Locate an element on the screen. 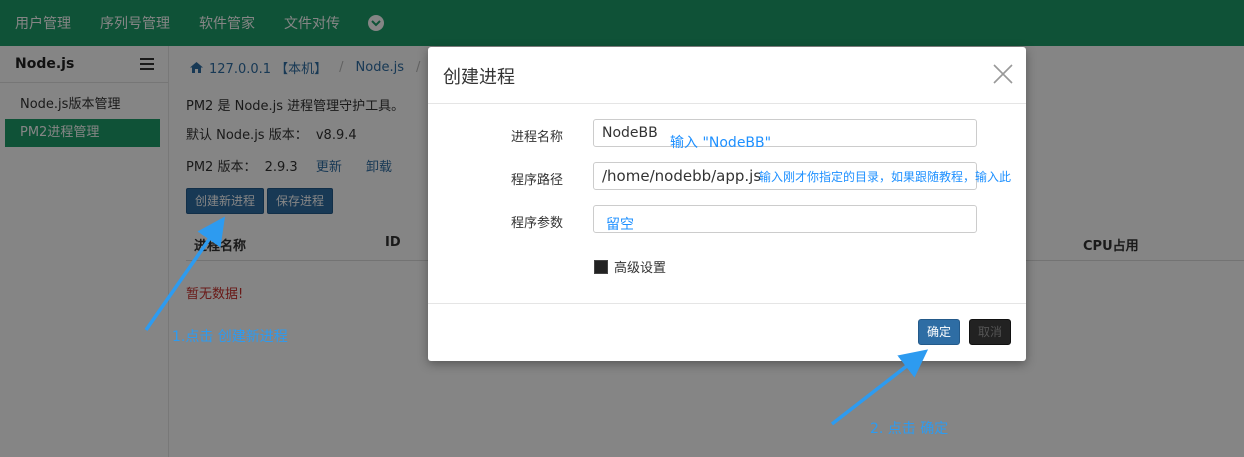 This screenshot has height=457, width=1244. step2-arrow is located at coordinates (879, 387).